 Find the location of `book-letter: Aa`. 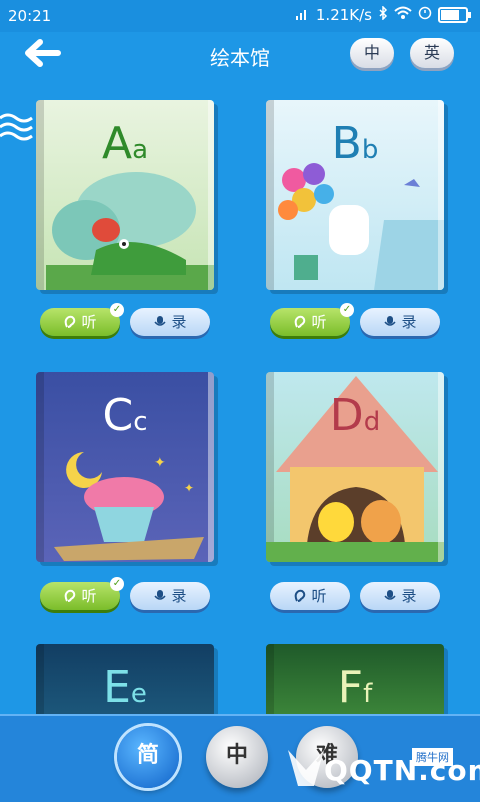

book-letter: Aa is located at coordinates (125, 143).